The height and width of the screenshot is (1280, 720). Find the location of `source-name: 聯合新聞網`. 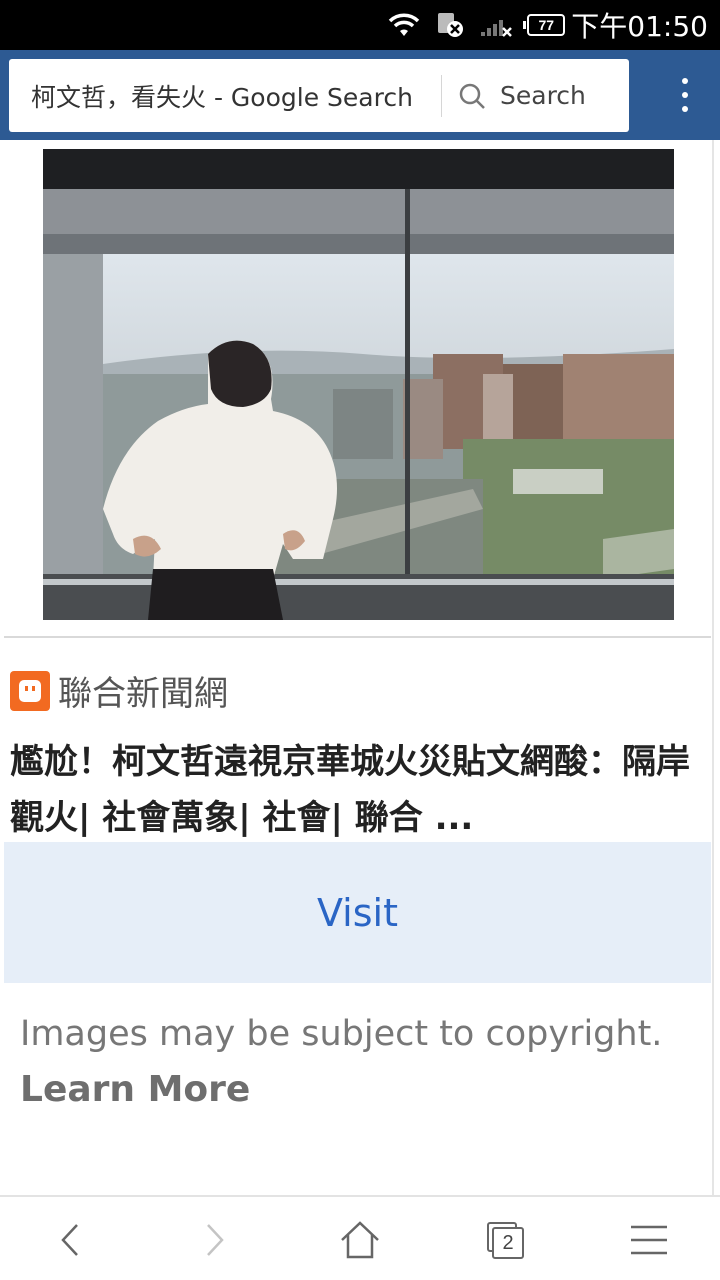

source-name: 聯合新聞網 is located at coordinates (143, 694).